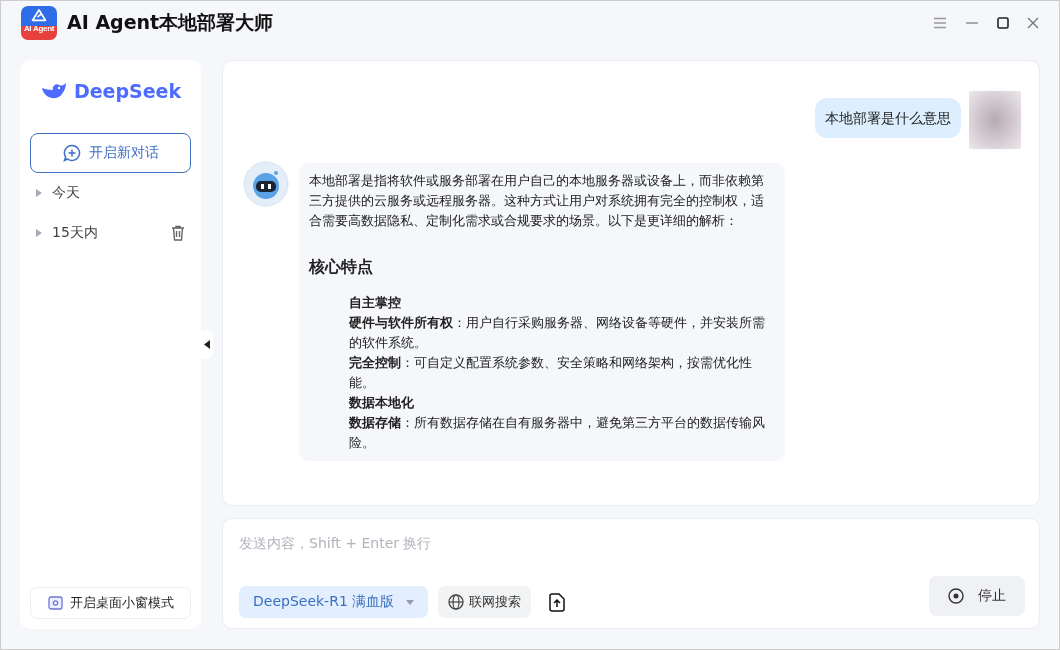 The image size is (1060, 650). What do you see at coordinates (110, 603) in the screenshot?
I see `mini-window-button: 开启桌面小窗模式` at bounding box center [110, 603].